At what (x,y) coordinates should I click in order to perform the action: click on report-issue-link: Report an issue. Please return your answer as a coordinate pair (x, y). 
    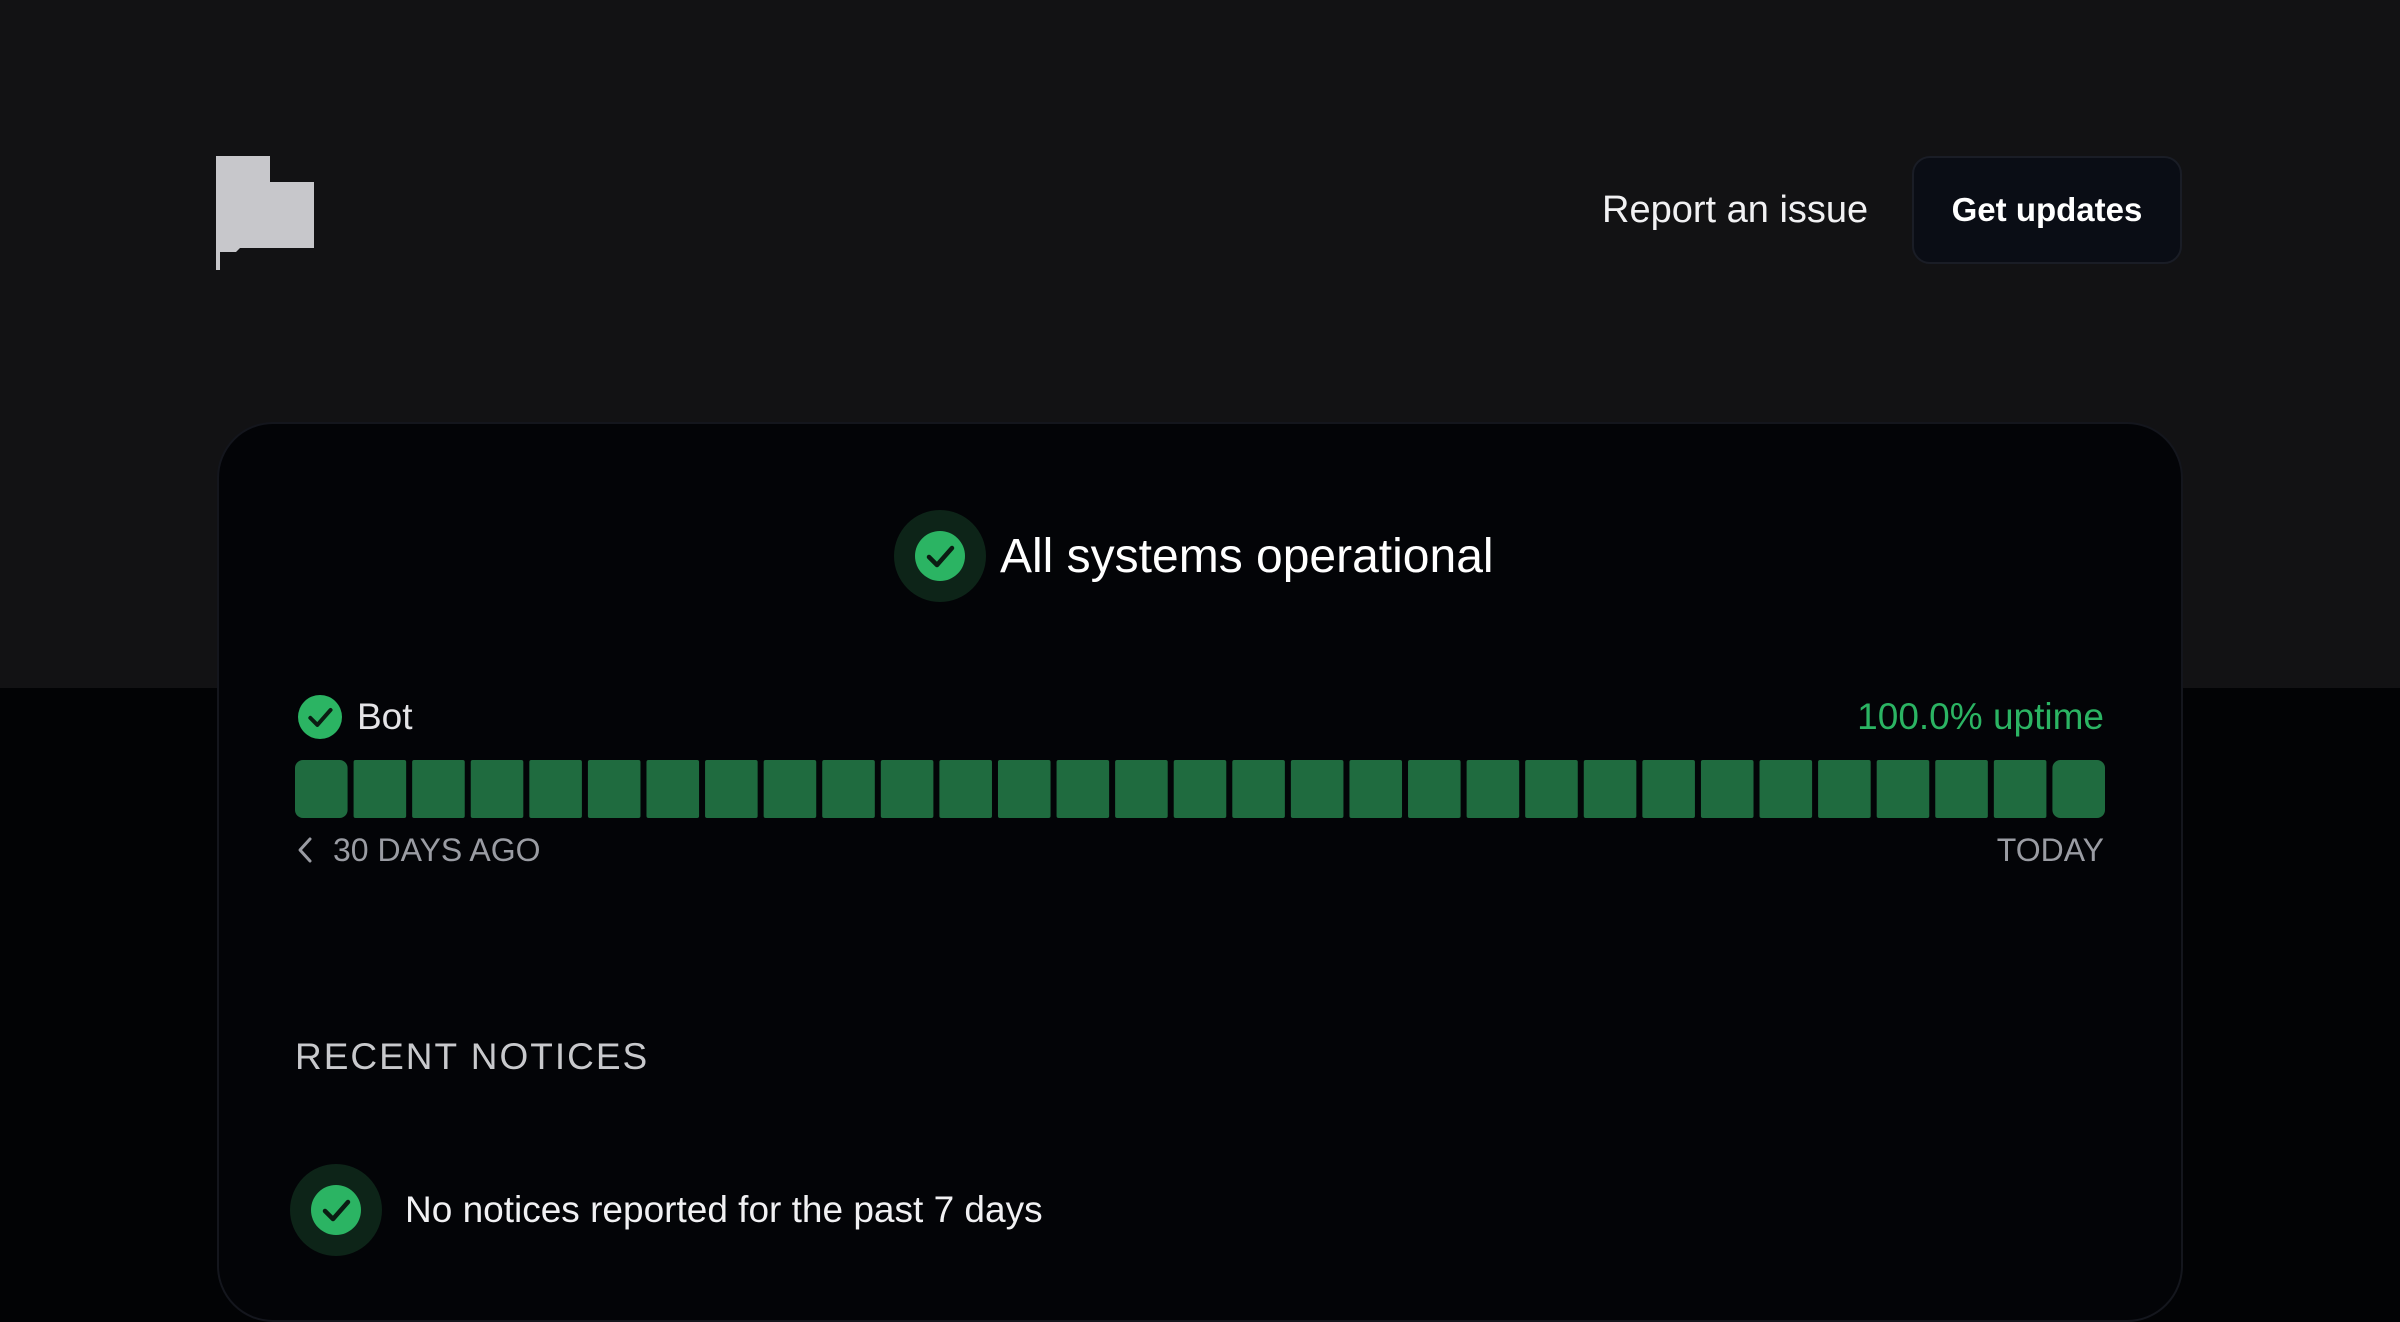
    Looking at the image, I should click on (1735, 210).